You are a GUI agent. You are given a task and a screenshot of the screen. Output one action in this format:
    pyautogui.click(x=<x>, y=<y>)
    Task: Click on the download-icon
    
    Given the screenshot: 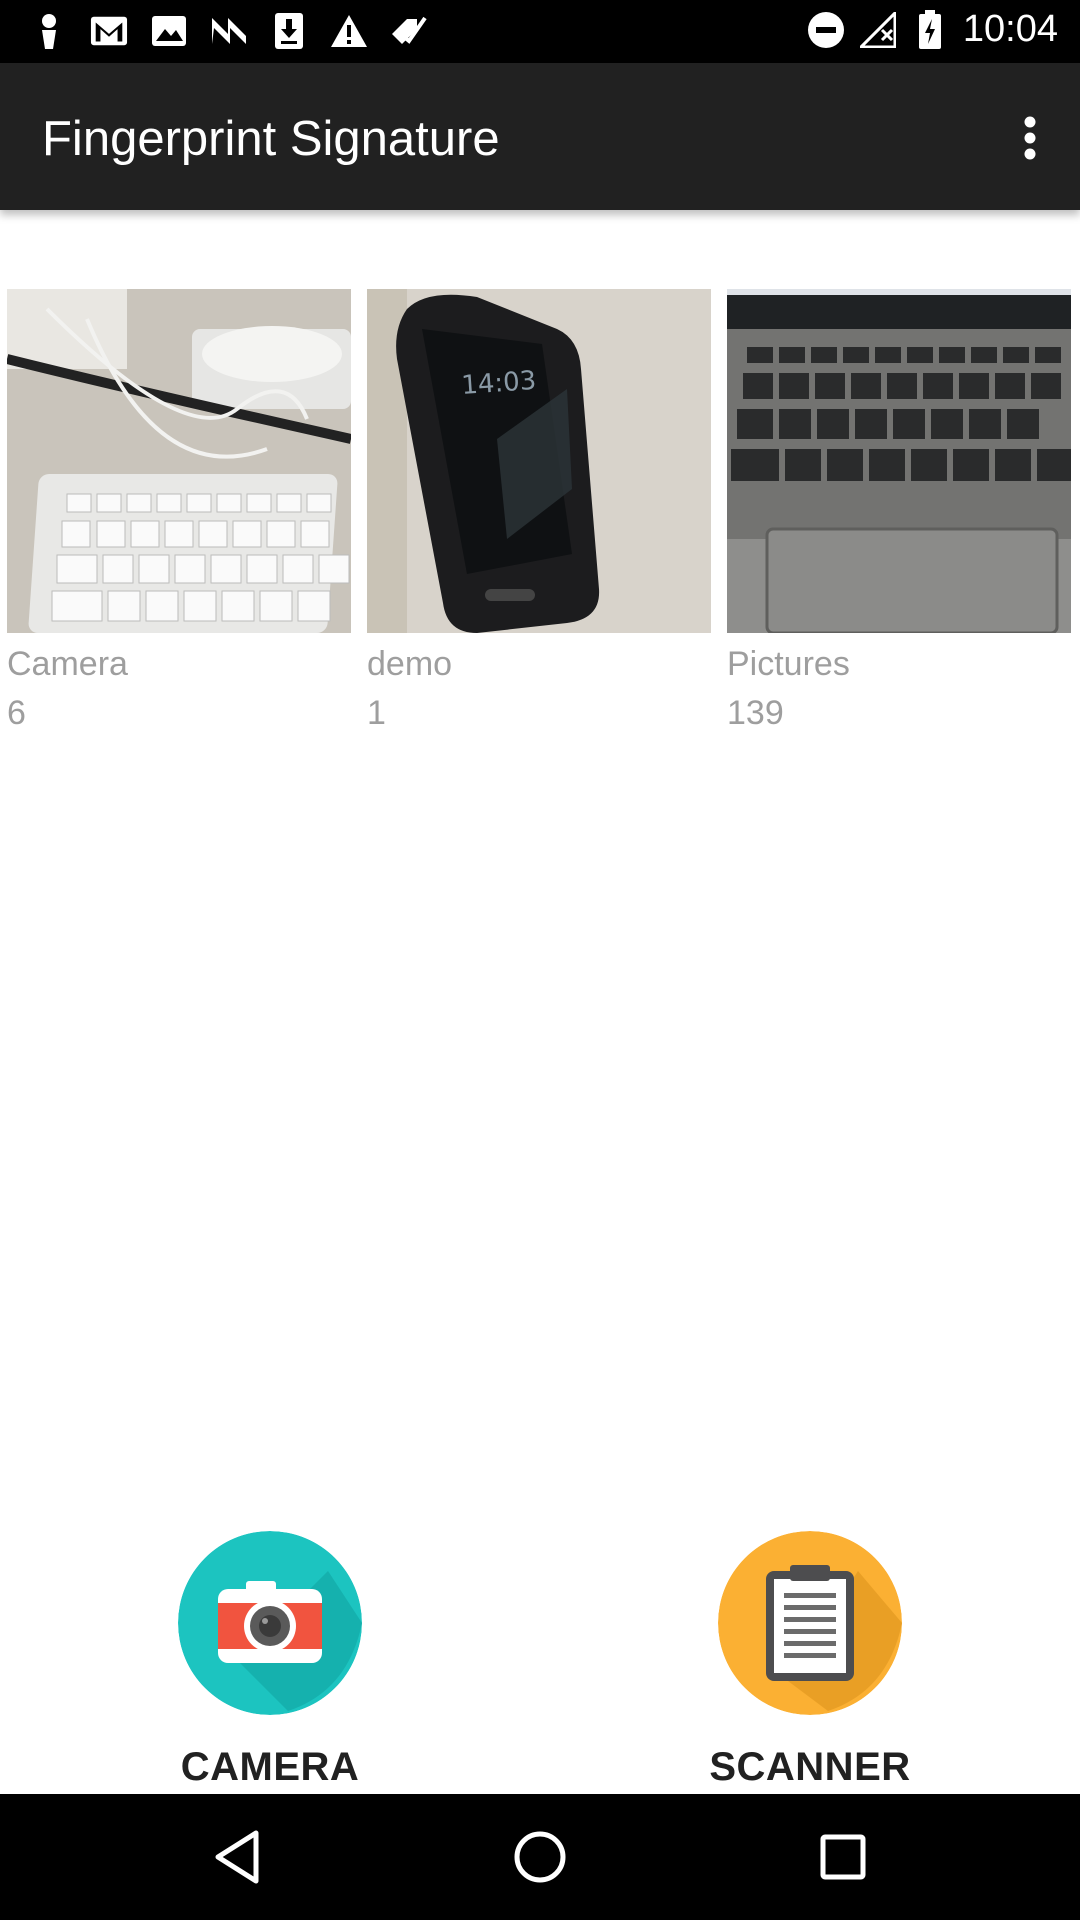 What is the action you would take?
    pyautogui.click(x=289, y=31)
    